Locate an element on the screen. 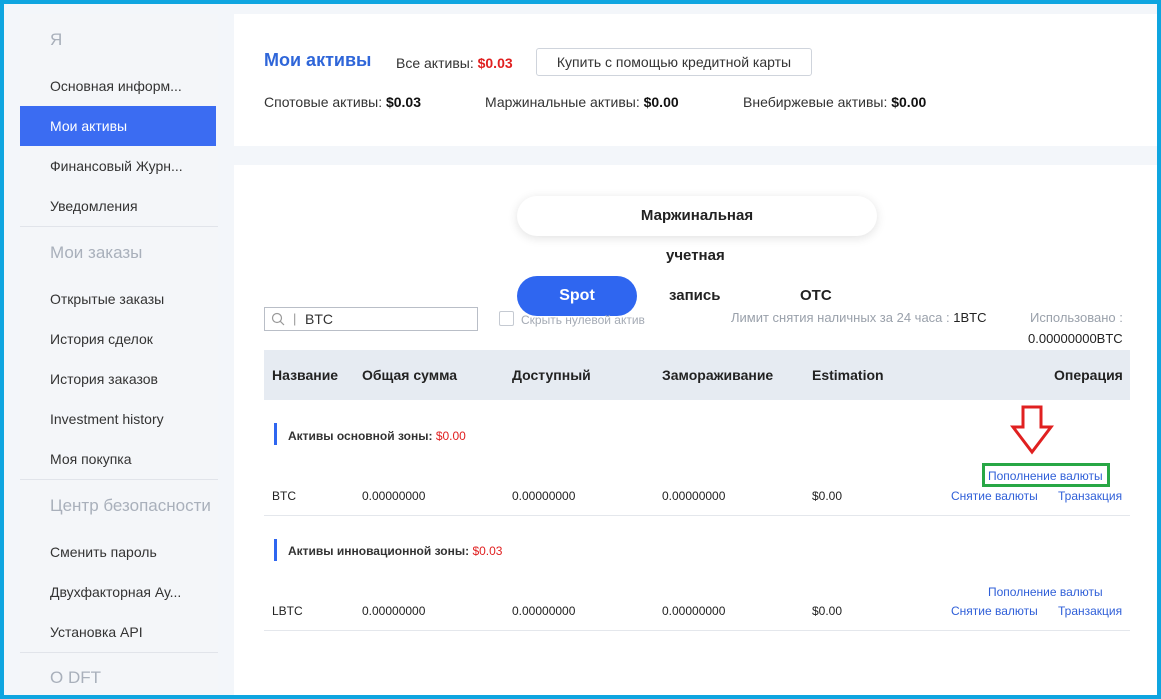  arrow-down-icon is located at coordinates (1032, 432).